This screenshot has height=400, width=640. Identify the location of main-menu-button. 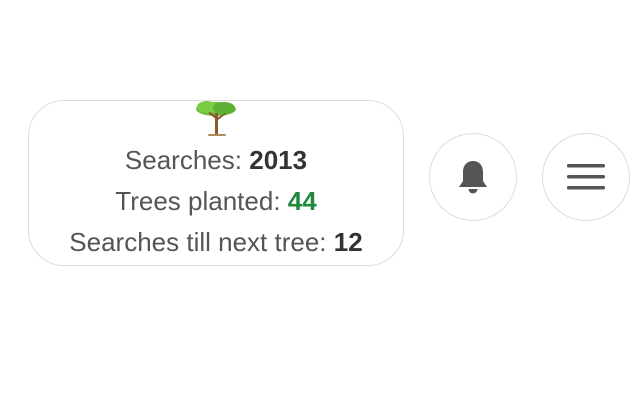
(586, 177).